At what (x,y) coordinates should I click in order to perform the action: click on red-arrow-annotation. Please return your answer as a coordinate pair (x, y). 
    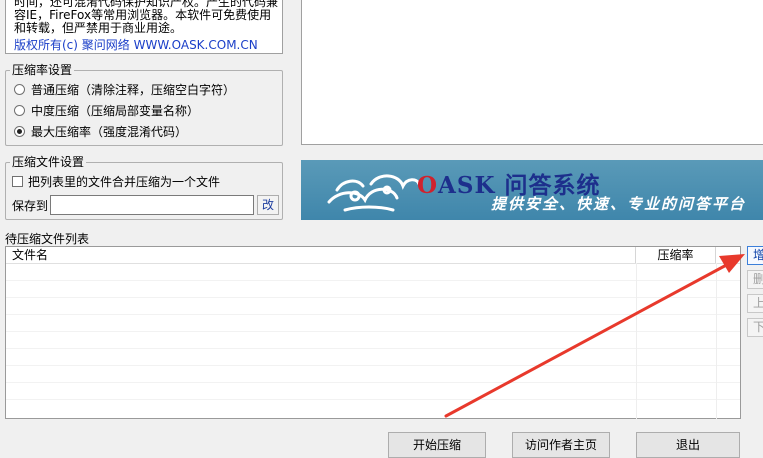
    Looking at the image, I should click on (594, 336).